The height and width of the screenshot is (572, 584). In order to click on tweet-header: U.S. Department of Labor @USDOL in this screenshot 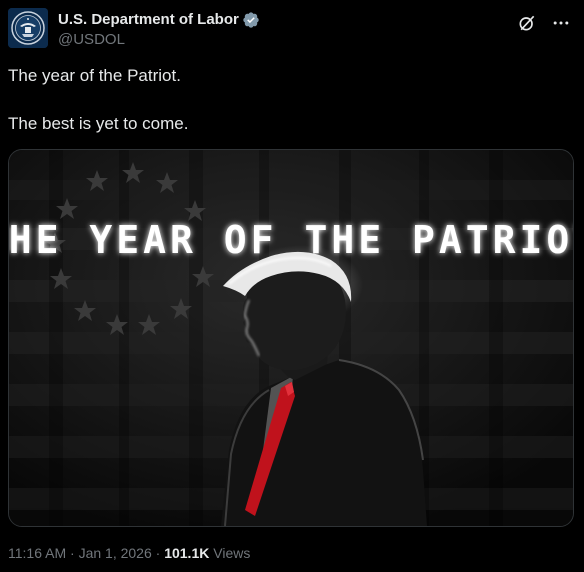, I will do `click(292, 31)`.